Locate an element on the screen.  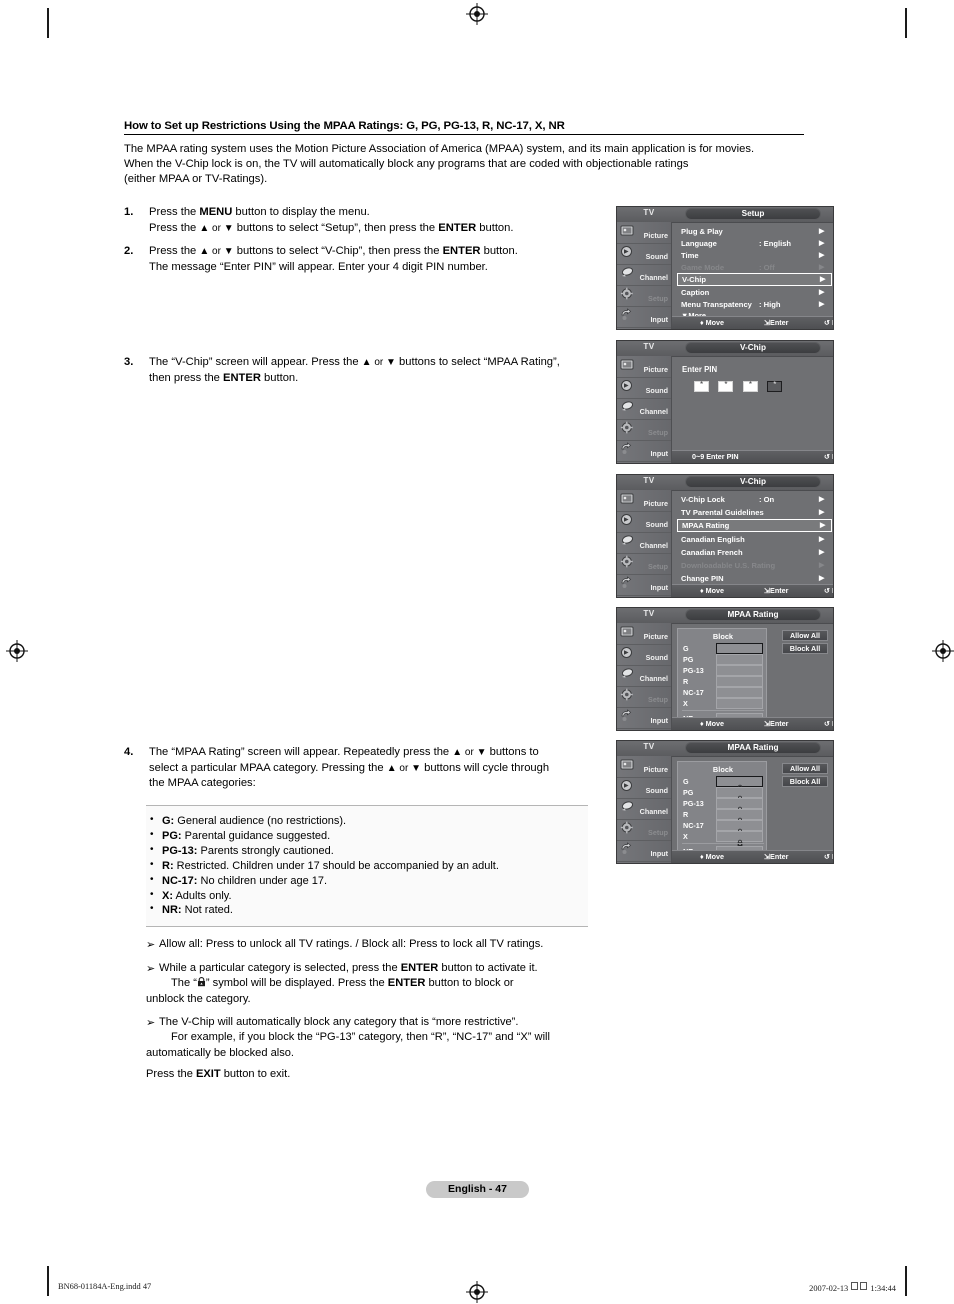
menu-row-mpaa-rating: MPAA Rating ▶ is located at coordinates (754, 526).